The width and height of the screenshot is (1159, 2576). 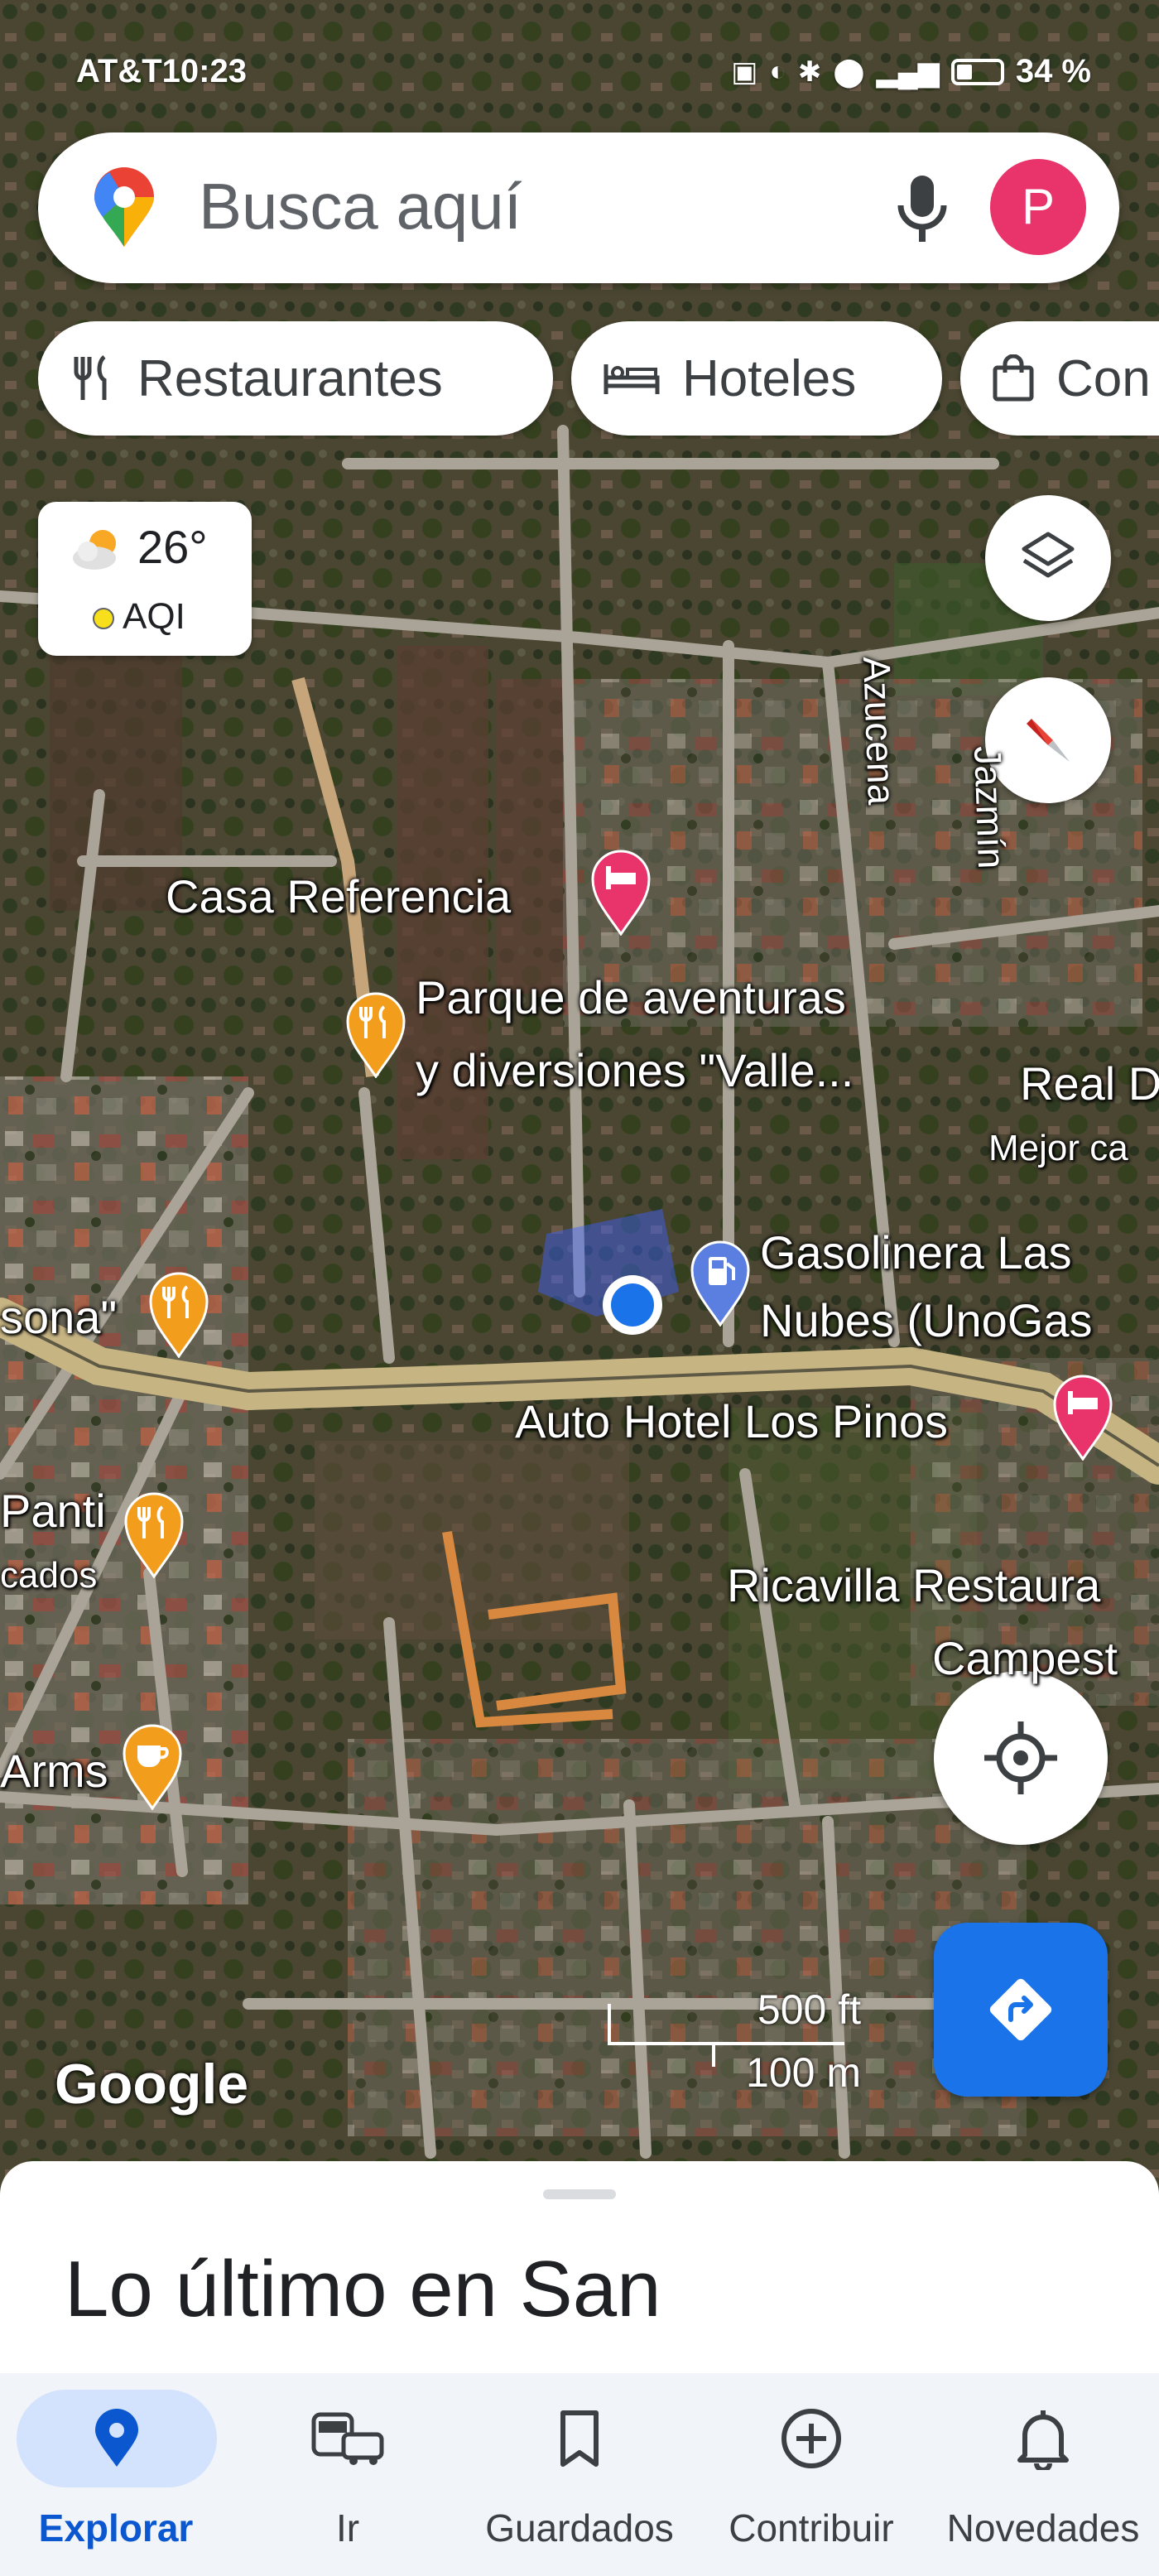 I want to click on do-not-disturb-icon: ◐, so click(x=777, y=71).